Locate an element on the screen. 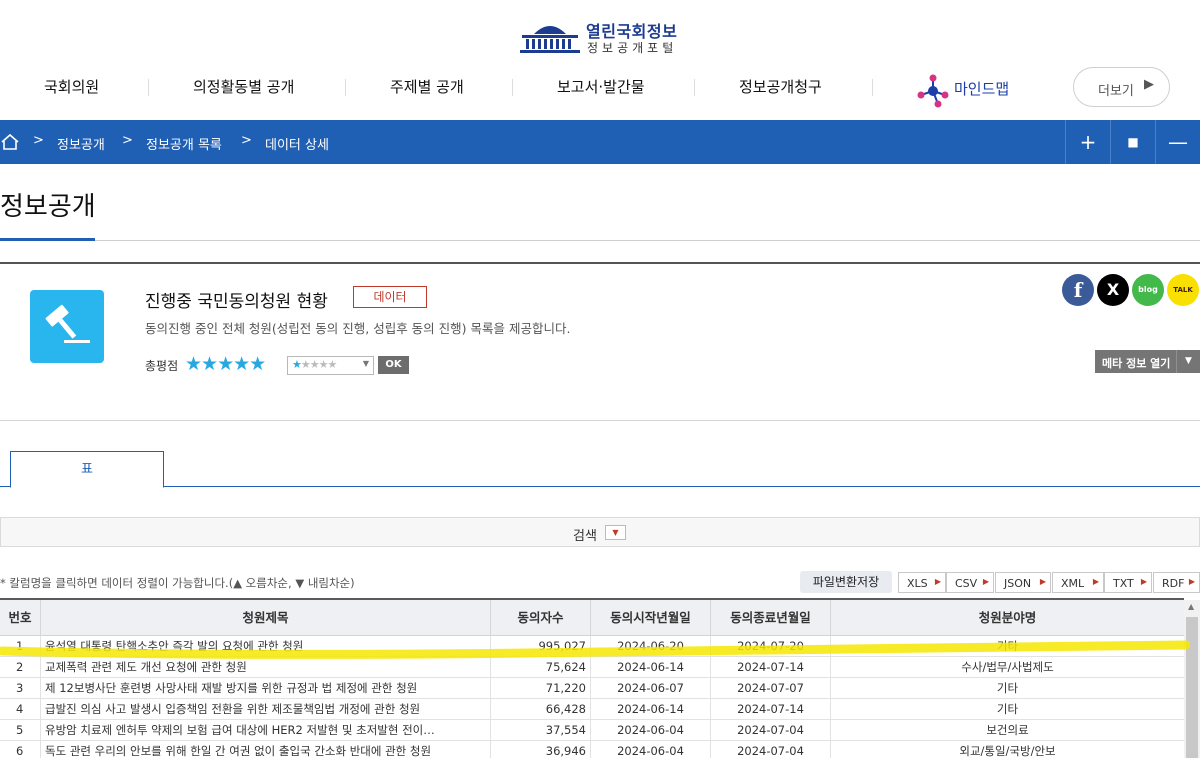 Image resolution: width=1200 pixels, height=758 pixels. facebook-share-button: f is located at coordinates (1078, 290).